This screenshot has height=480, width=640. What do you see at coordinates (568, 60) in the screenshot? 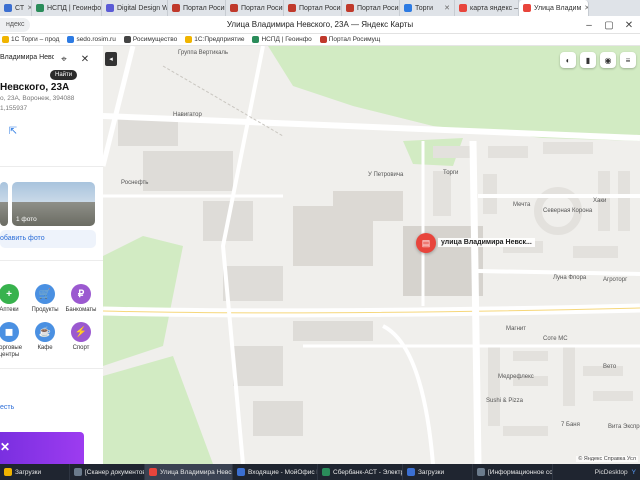
I see `layers-icon: ◐` at bounding box center [568, 60].